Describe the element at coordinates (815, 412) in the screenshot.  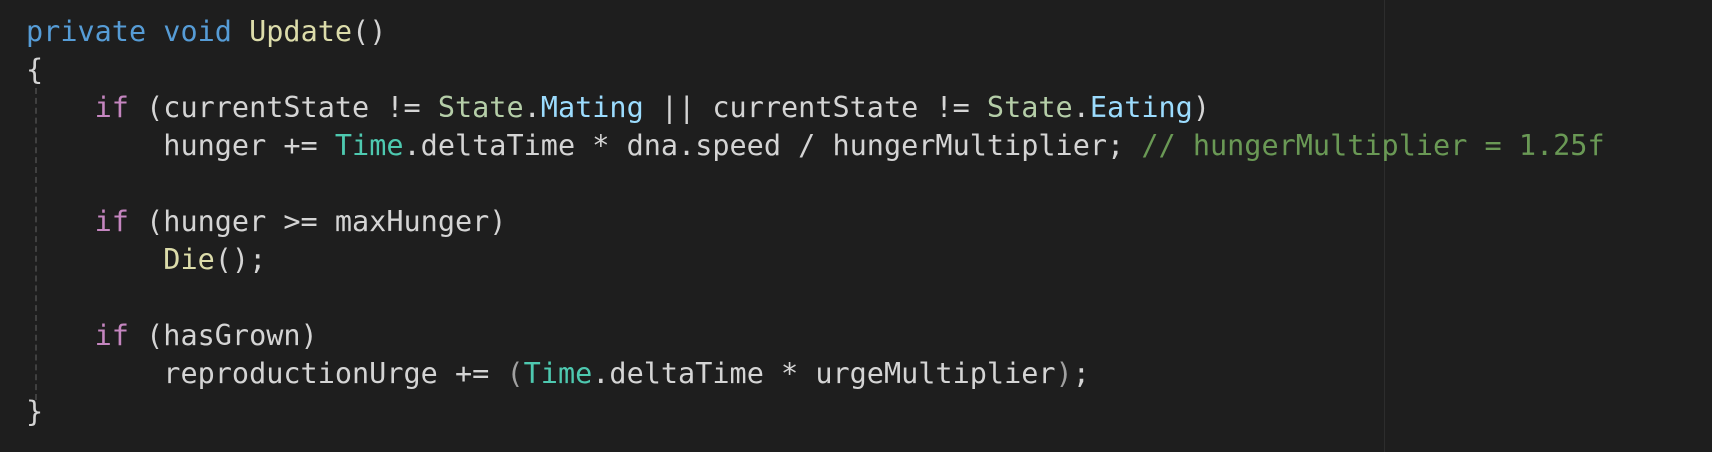
I see `code-line: }` at that location.